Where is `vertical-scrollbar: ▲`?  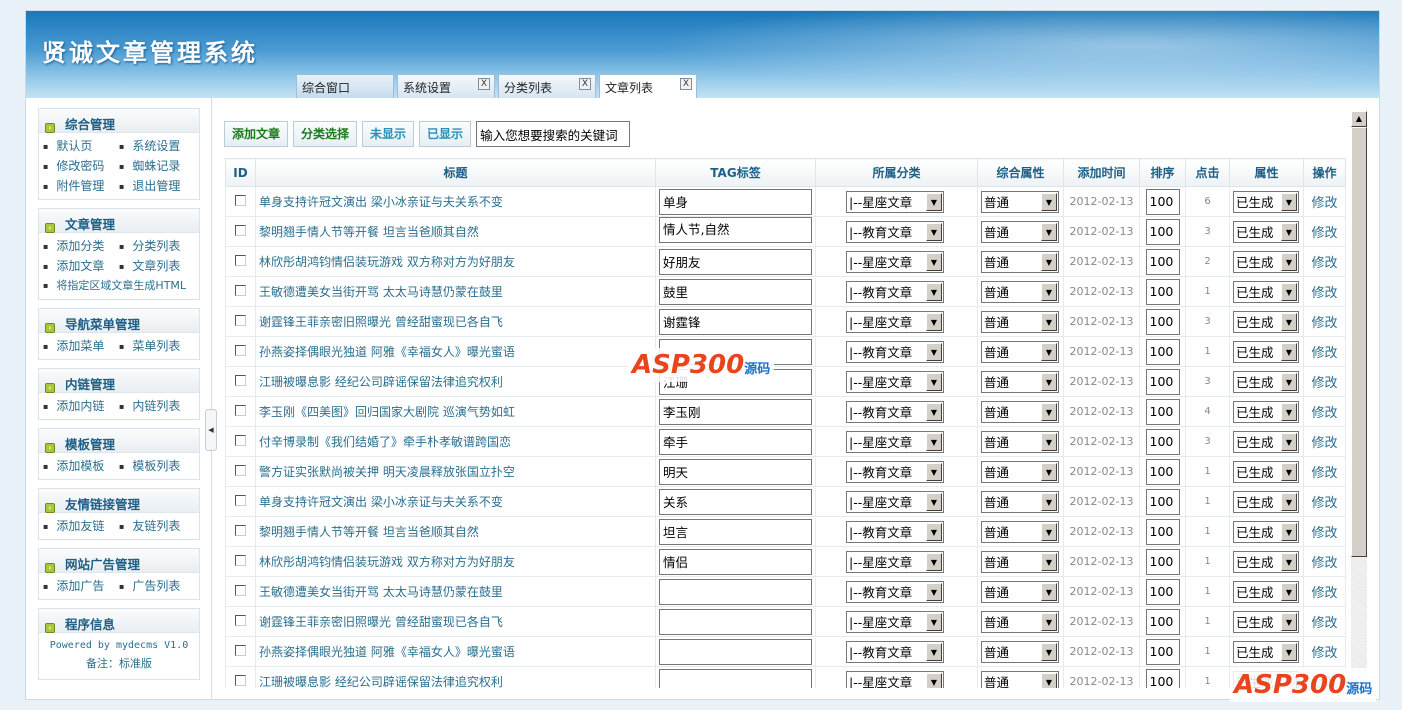
vertical-scrollbar: ▲ is located at coordinates (1359, 400).